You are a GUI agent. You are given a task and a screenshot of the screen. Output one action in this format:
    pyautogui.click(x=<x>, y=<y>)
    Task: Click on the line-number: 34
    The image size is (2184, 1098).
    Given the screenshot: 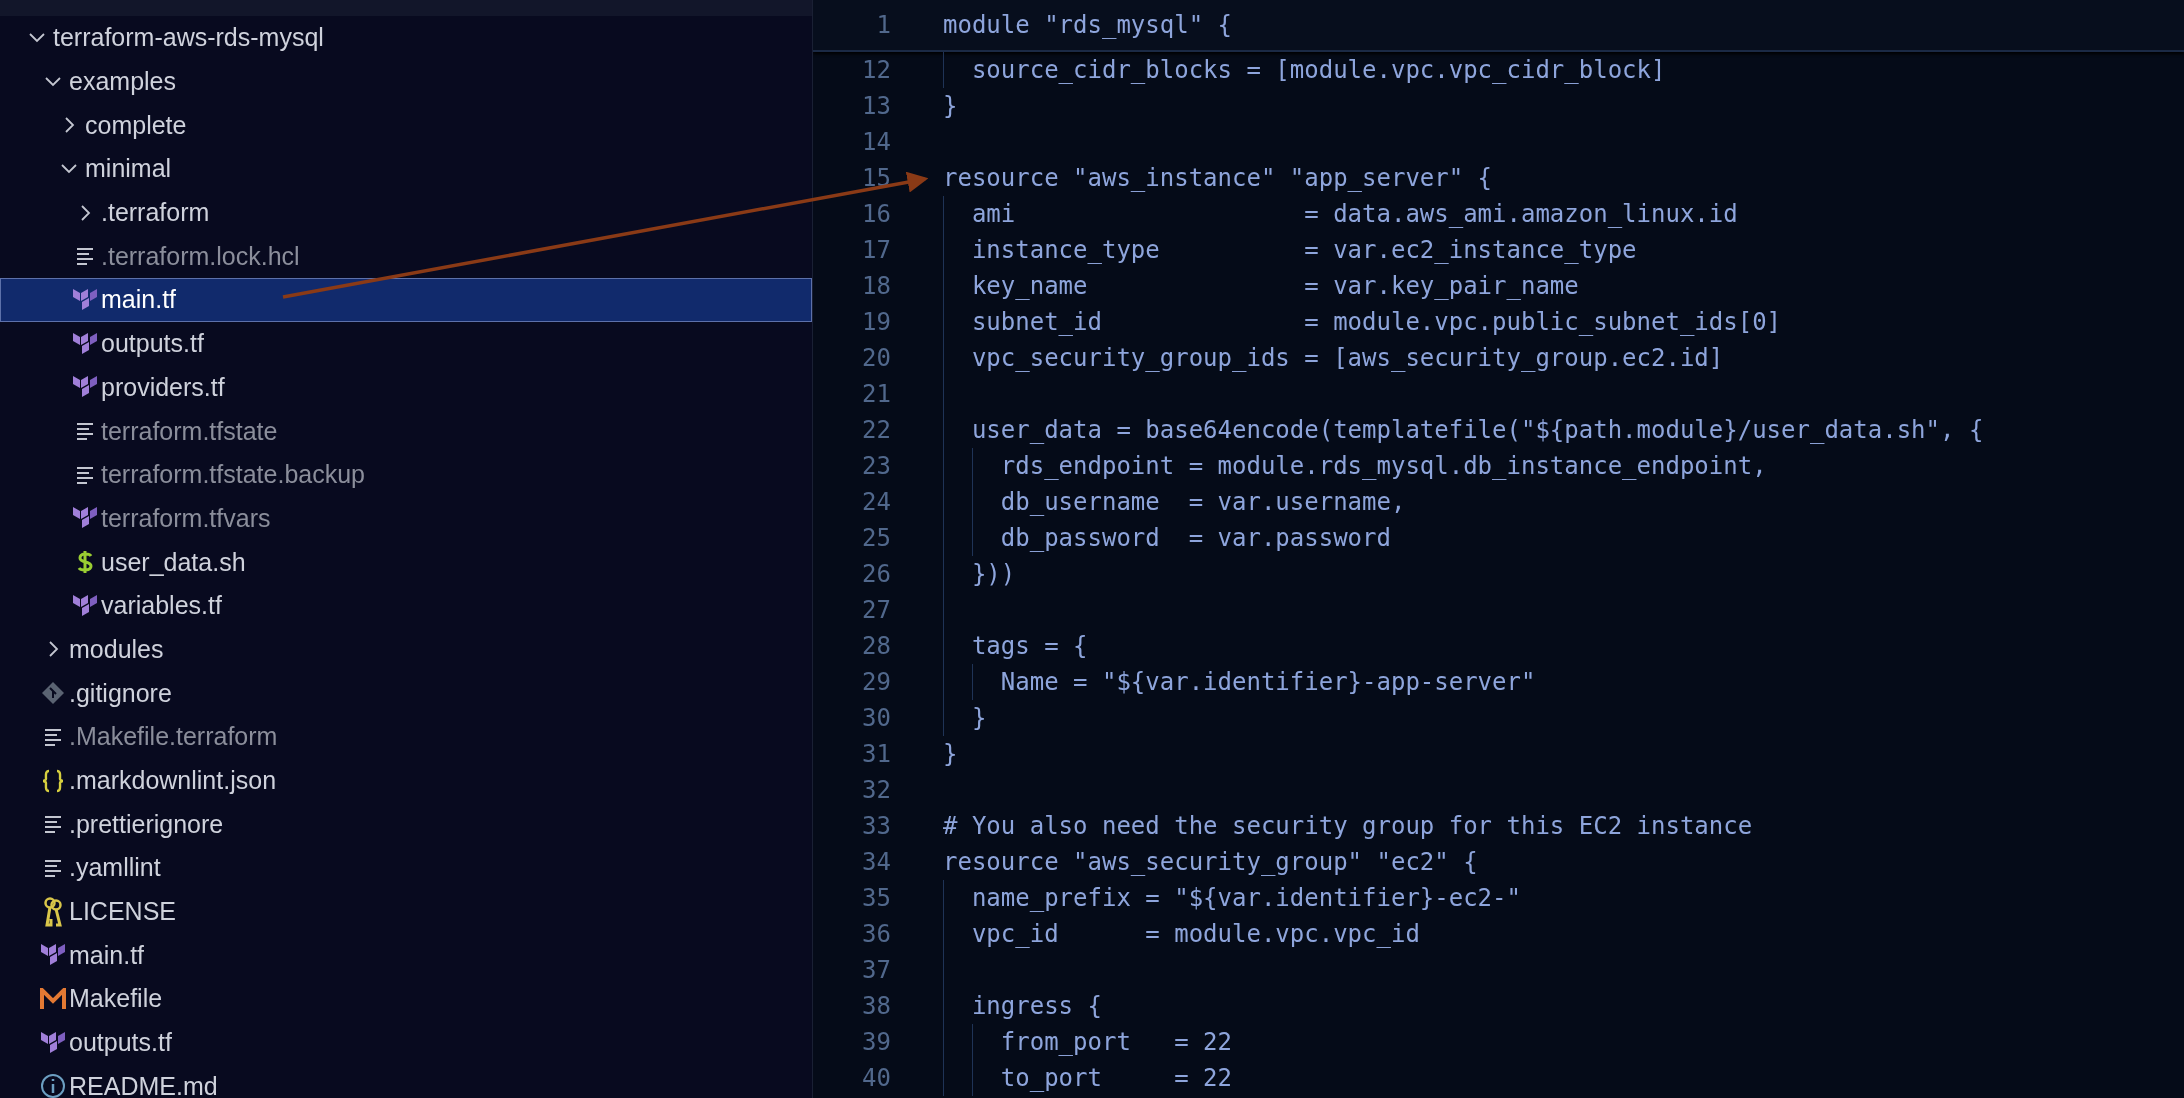 What is the action you would take?
    pyautogui.click(x=876, y=862)
    